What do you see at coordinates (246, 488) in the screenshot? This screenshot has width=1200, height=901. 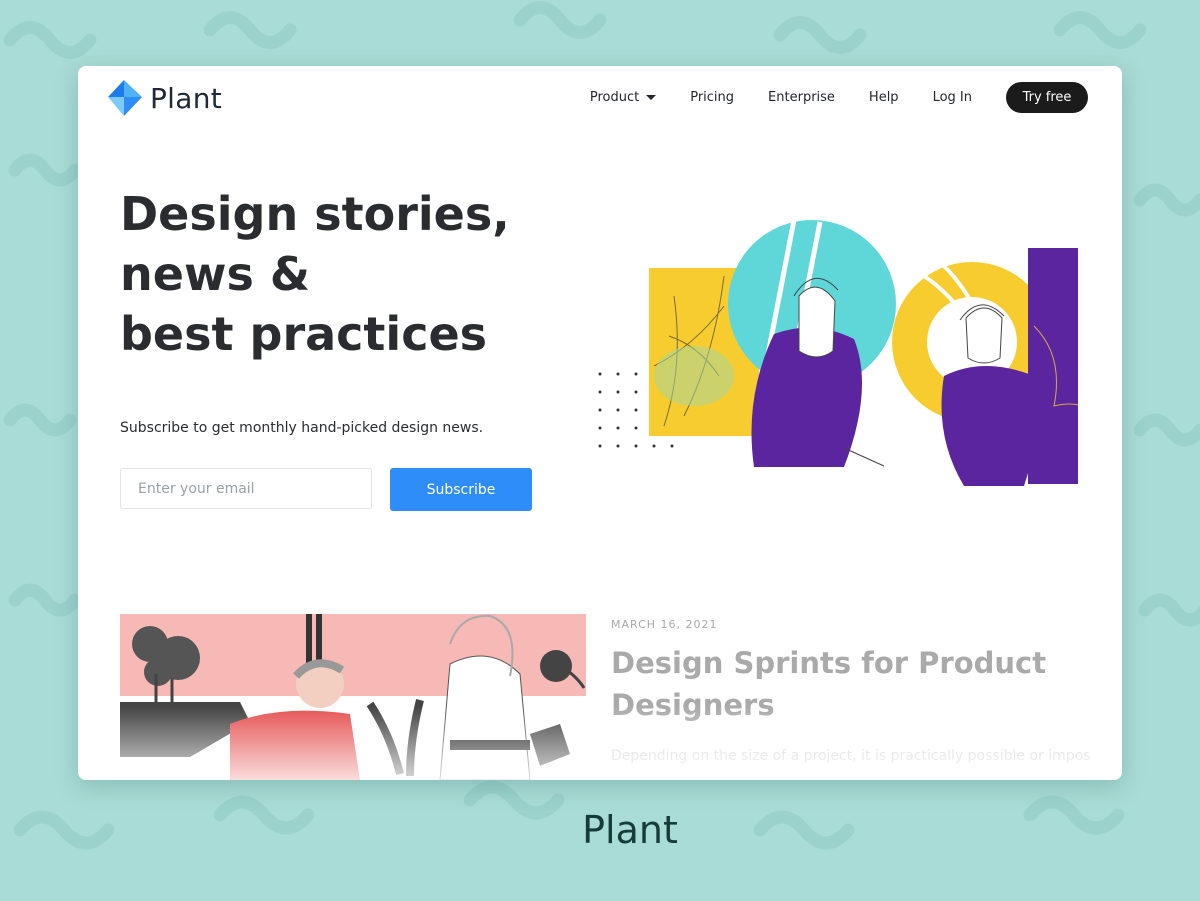 I see `email-input` at bounding box center [246, 488].